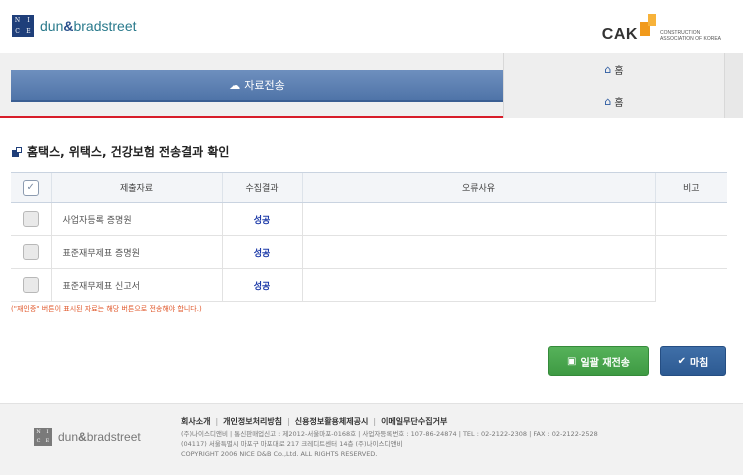 The width and height of the screenshot is (743, 475). I want to click on select-all-checkbox: ✓, so click(30, 187).